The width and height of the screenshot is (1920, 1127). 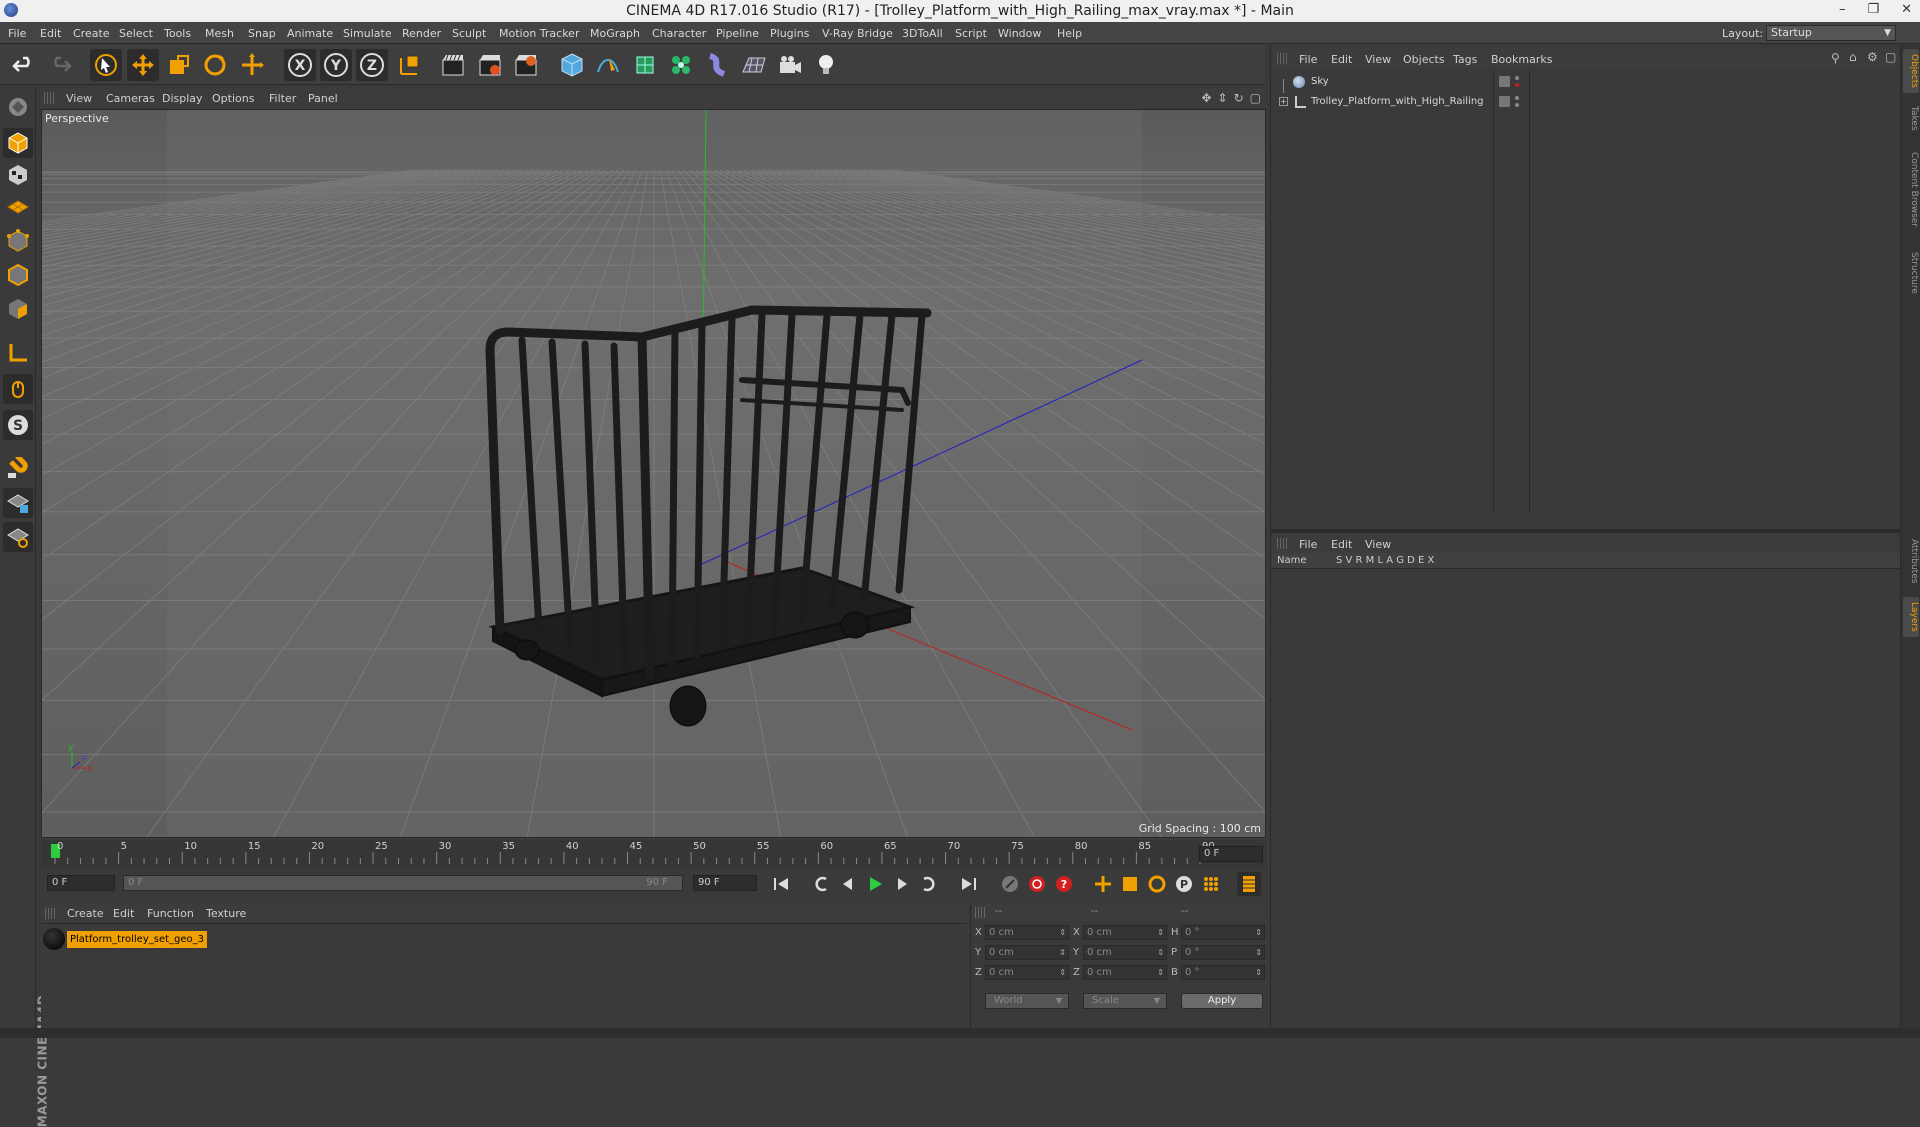 What do you see at coordinates (1873, 9) in the screenshot?
I see `restore-button: ❐` at bounding box center [1873, 9].